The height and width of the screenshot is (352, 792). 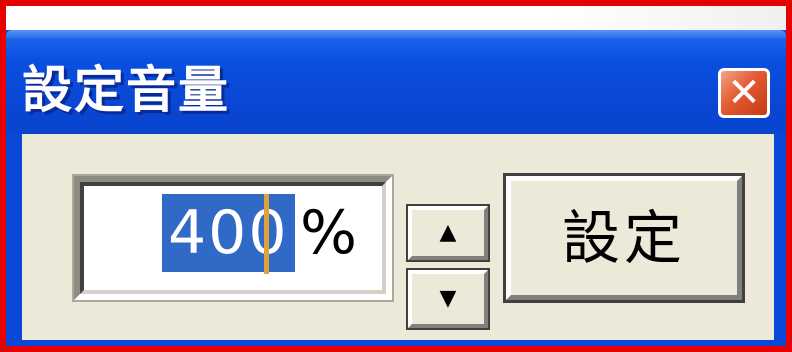 What do you see at coordinates (396, 19) in the screenshot?
I see `background-strip` at bounding box center [396, 19].